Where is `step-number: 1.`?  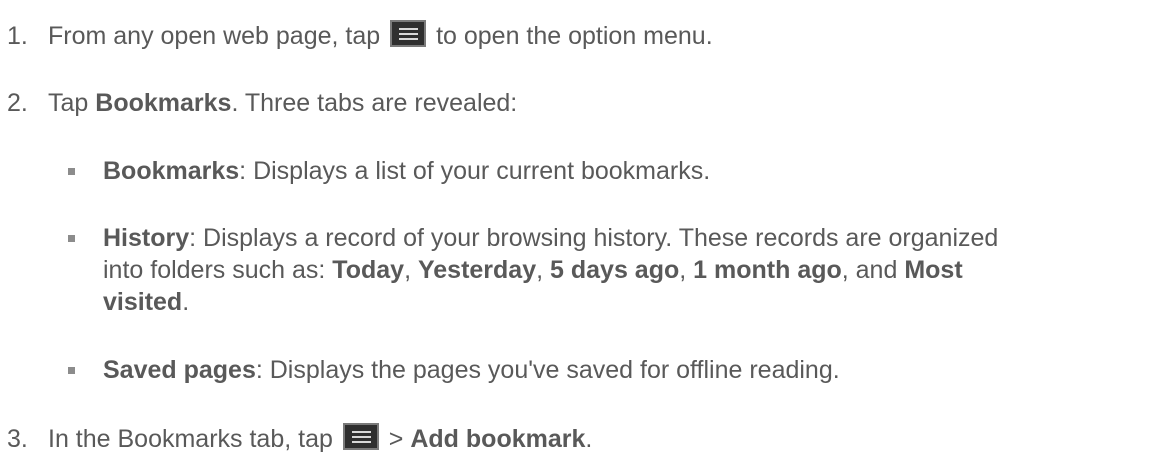 step-number: 1. is located at coordinates (17, 36).